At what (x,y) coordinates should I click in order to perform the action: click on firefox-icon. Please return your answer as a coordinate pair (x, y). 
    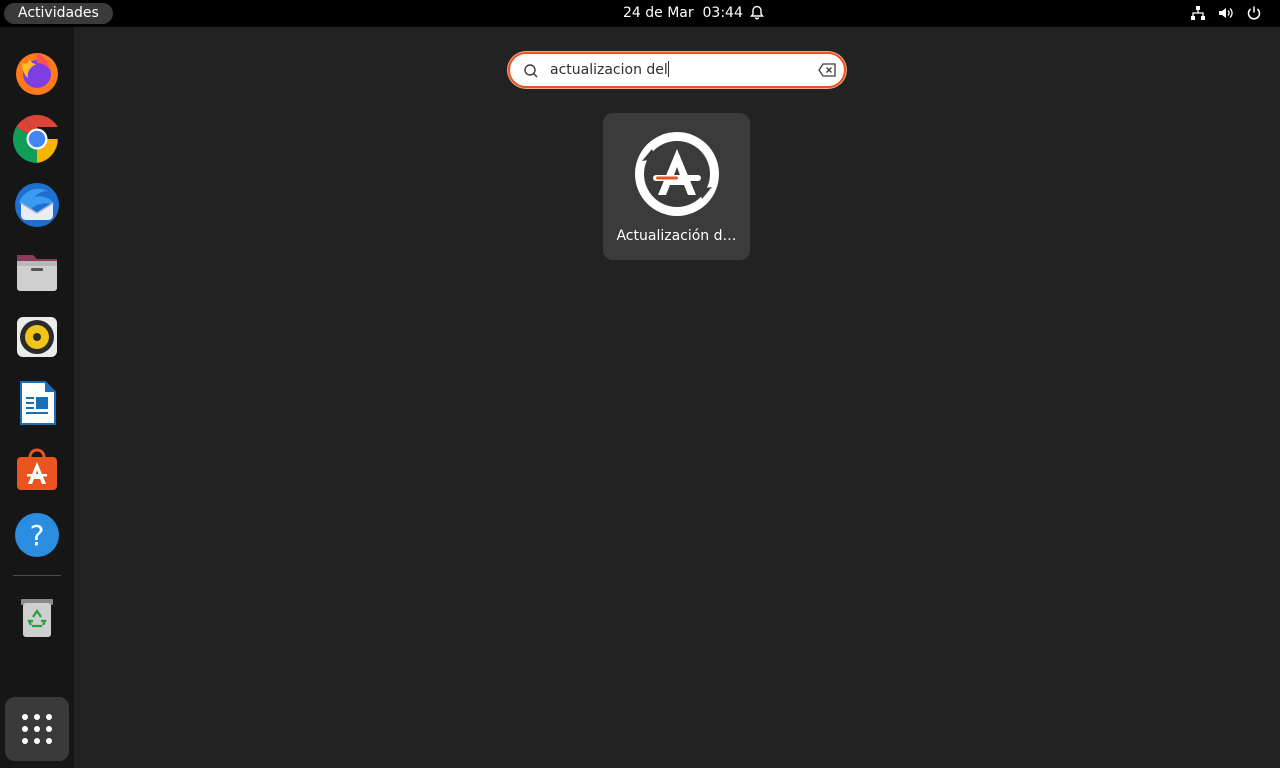
    Looking at the image, I should click on (37, 74).